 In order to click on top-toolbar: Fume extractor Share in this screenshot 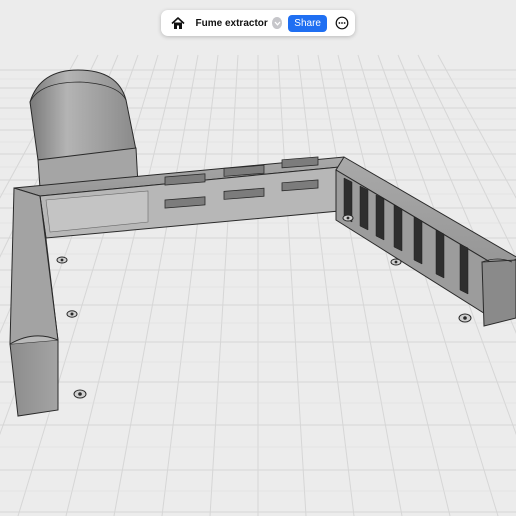, I will do `click(258, 23)`.